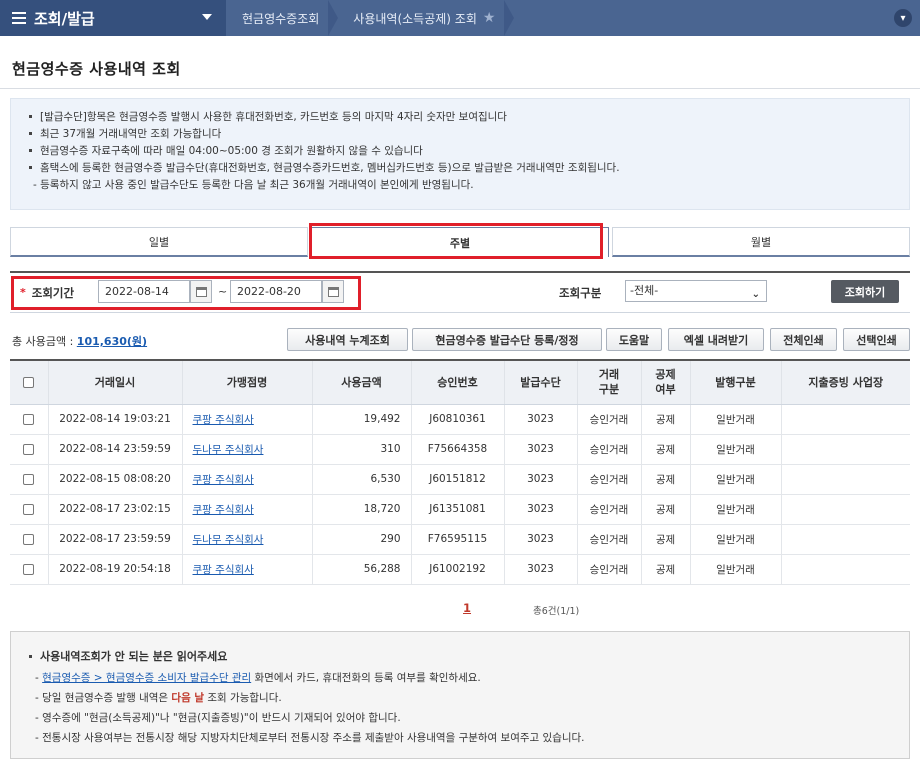  What do you see at coordinates (507, 339) in the screenshot?
I see `register-method-button: 현금영수증 발급수단 등록/정정` at bounding box center [507, 339].